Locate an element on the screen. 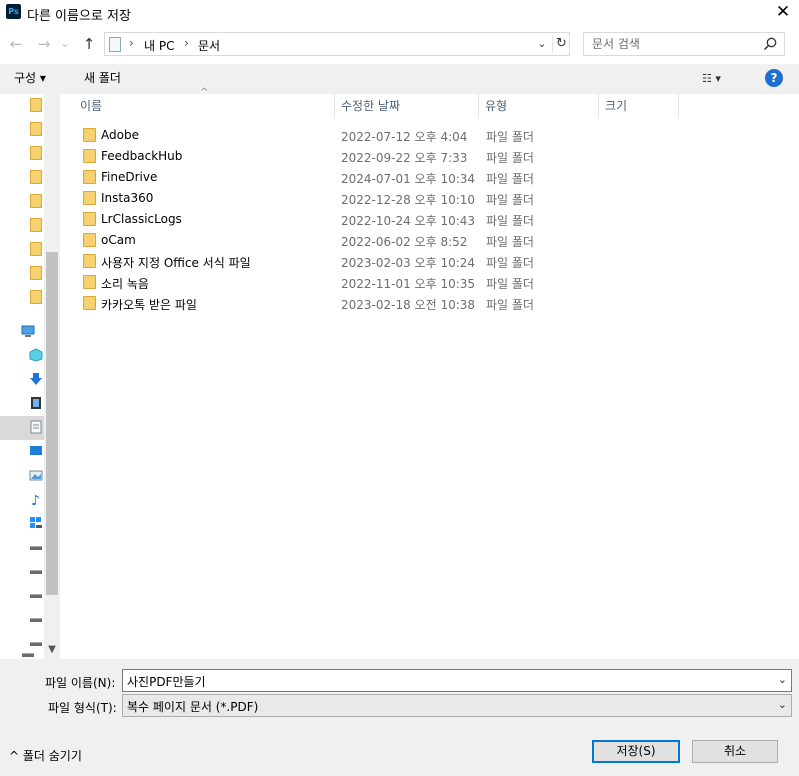 Image resolution: width=799 pixels, height=776 pixels. network-drive-icon is located at coordinates (28, 655).